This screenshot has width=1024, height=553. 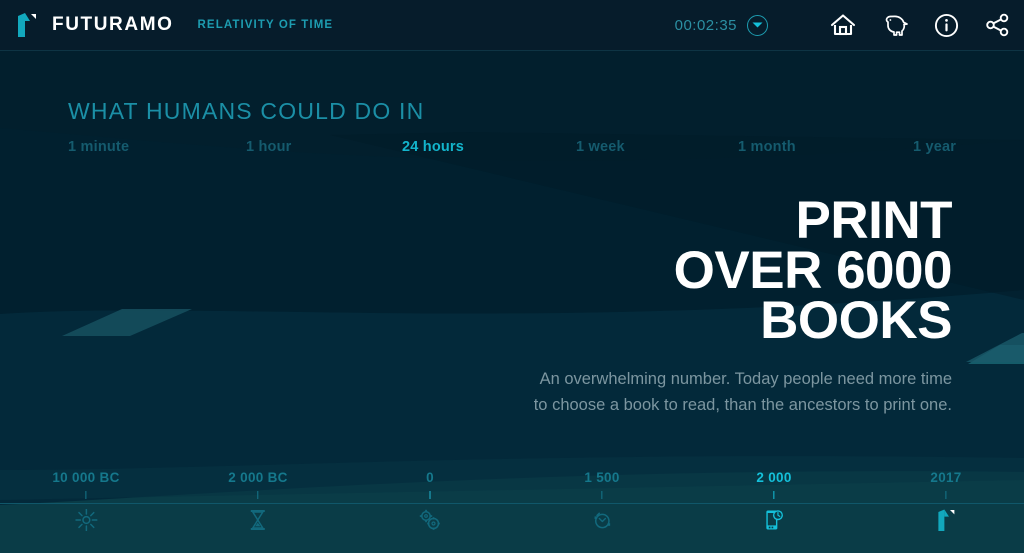 What do you see at coordinates (512, 503) in the screenshot?
I see `timeline-axis` at bounding box center [512, 503].